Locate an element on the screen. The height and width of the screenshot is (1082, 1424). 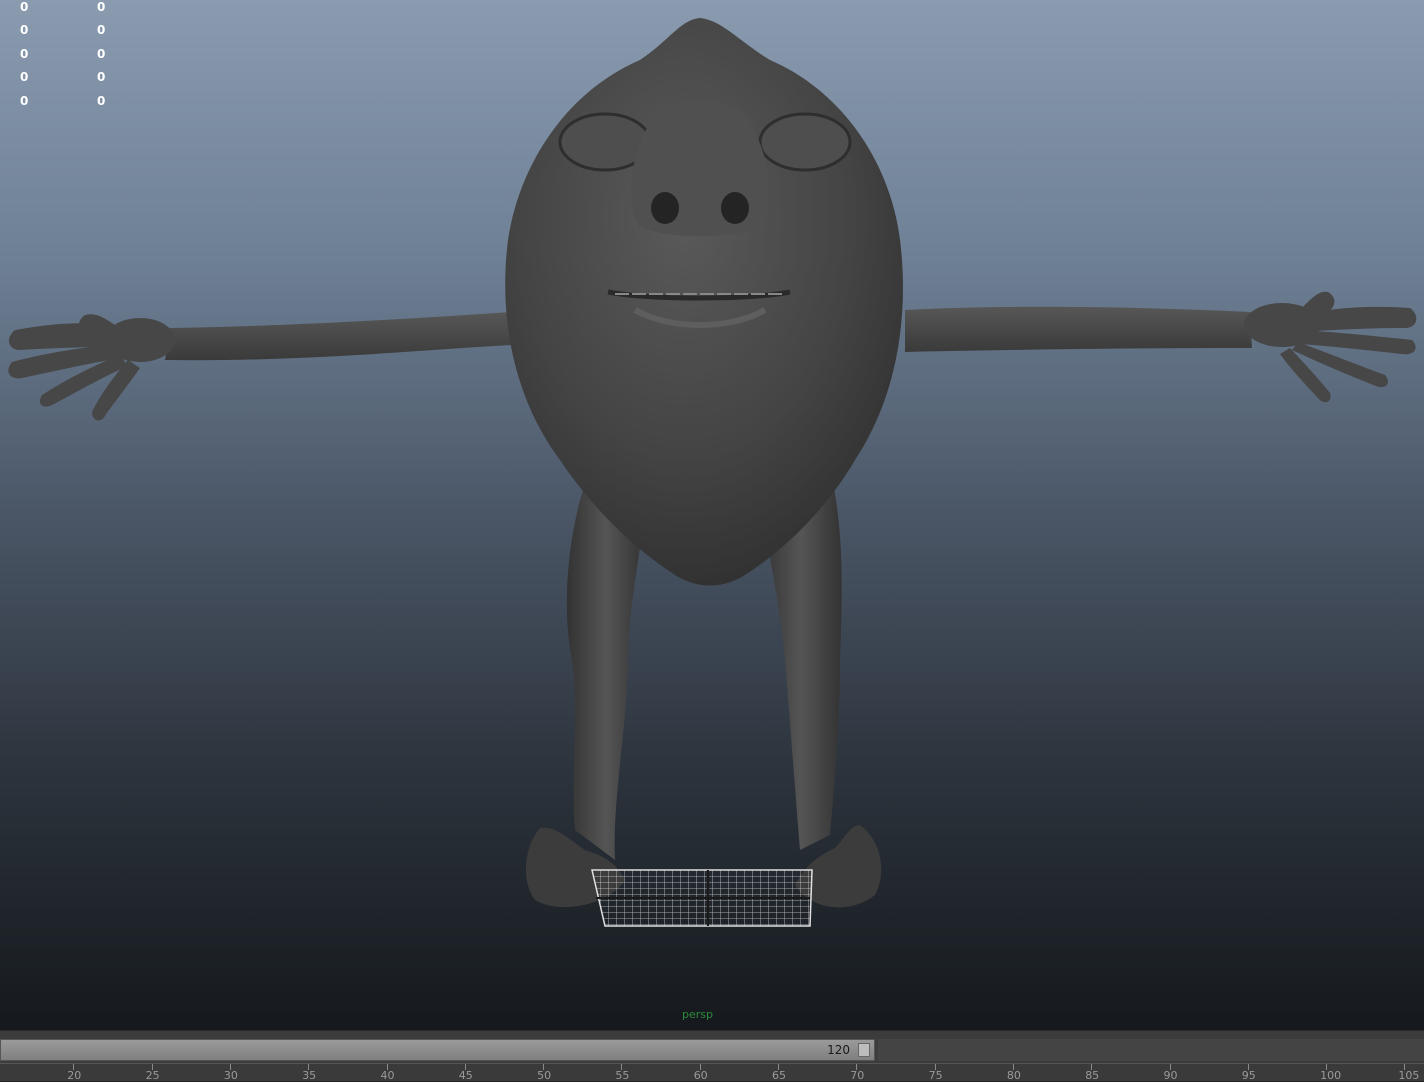
time-tick-label: 60 is located at coordinates (700, 1075).